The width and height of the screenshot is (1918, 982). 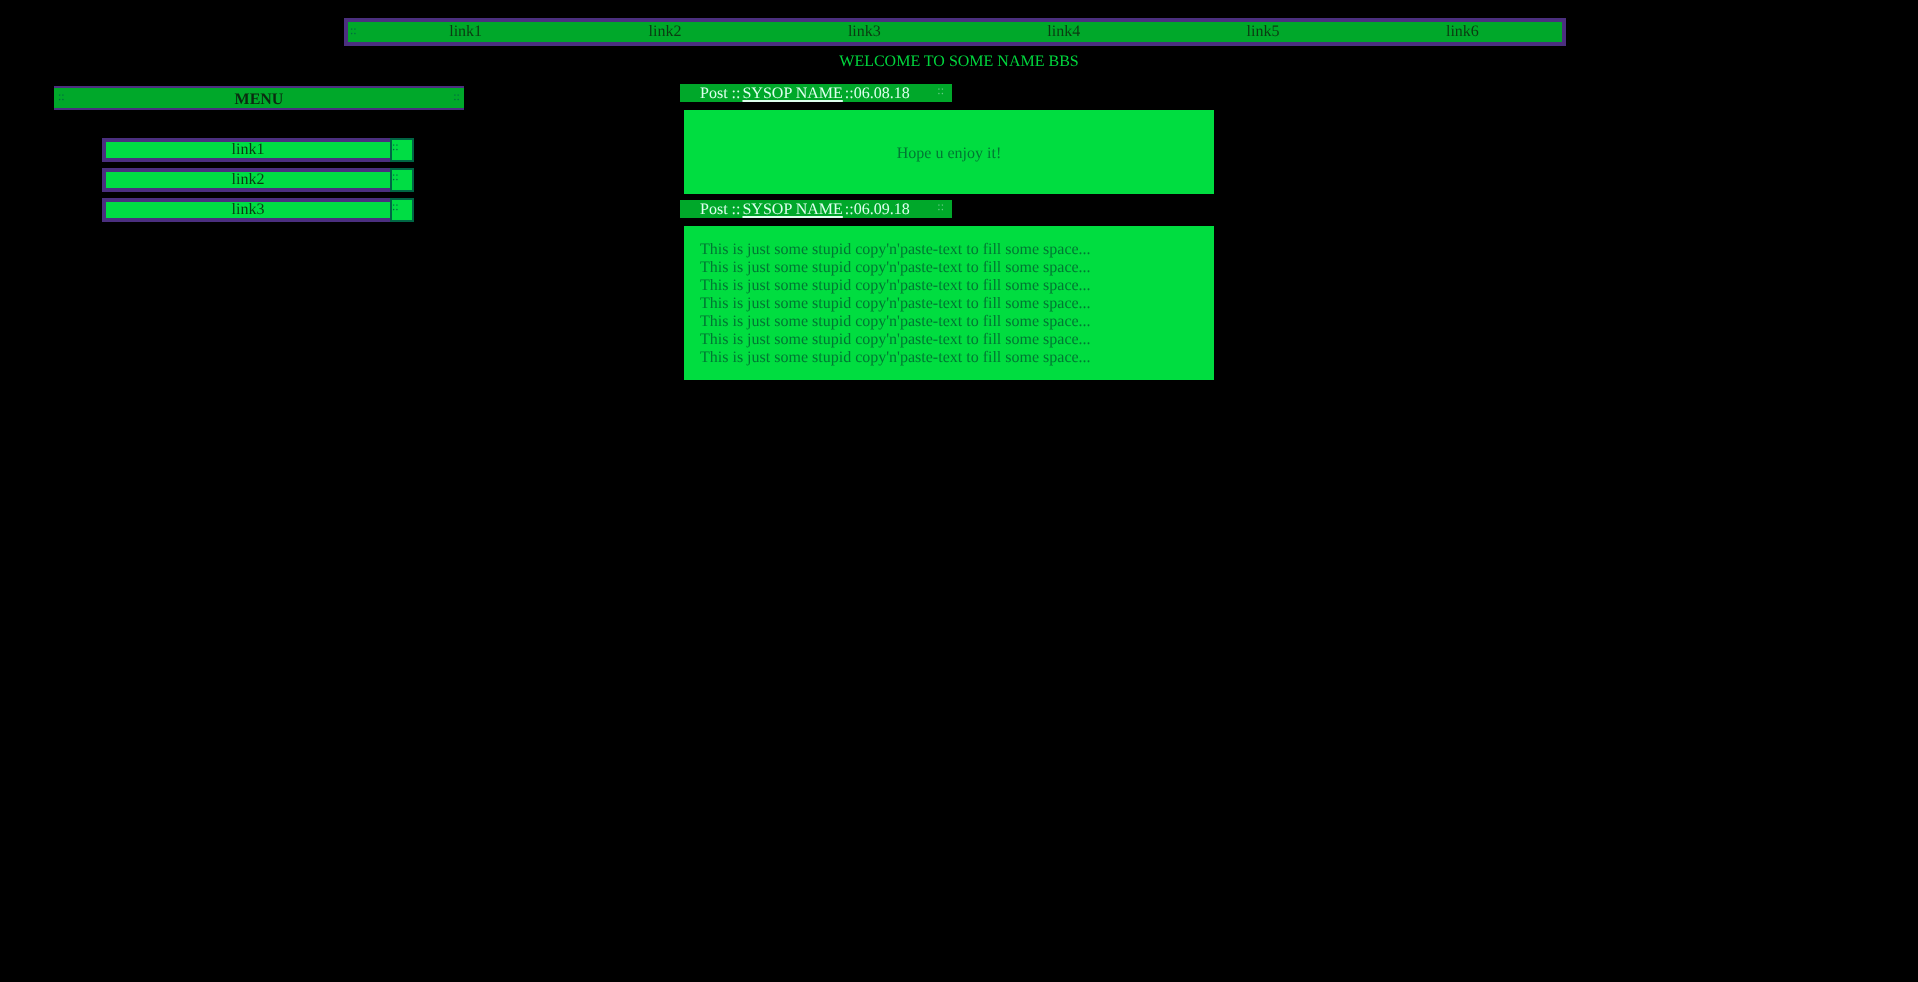 What do you see at coordinates (878, 209) in the screenshot?
I see `post-date: ::06.09.18` at bounding box center [878, 209].